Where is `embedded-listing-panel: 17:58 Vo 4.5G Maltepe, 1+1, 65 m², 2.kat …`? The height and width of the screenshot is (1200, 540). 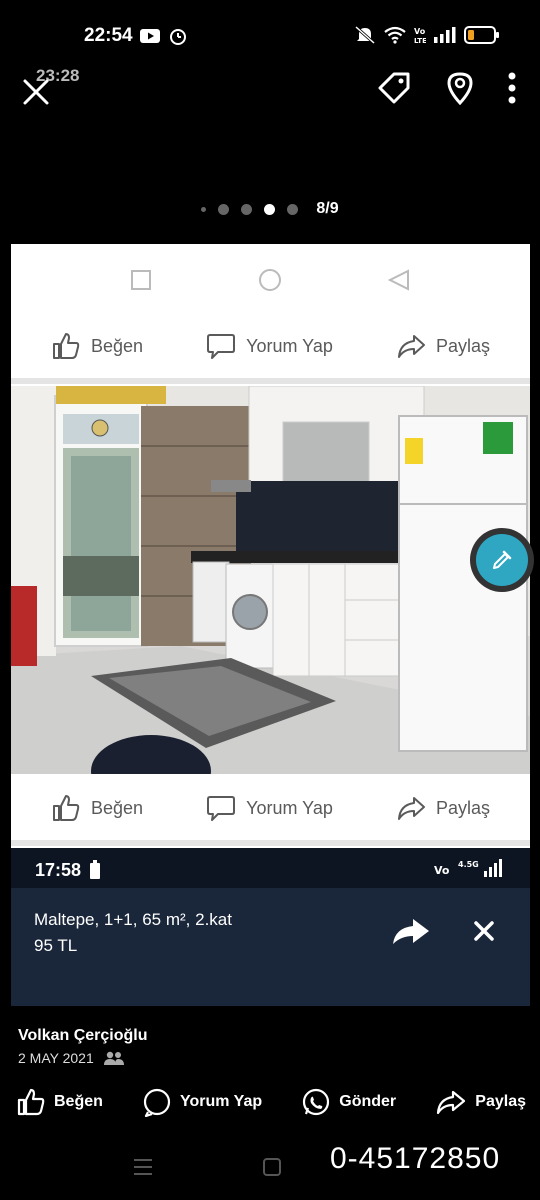
embedded-listing-panel: 17:58 Vo 4.5G Maltepe, 1+1, 65 m², 2.kat … is located at coordinates (270, 927).